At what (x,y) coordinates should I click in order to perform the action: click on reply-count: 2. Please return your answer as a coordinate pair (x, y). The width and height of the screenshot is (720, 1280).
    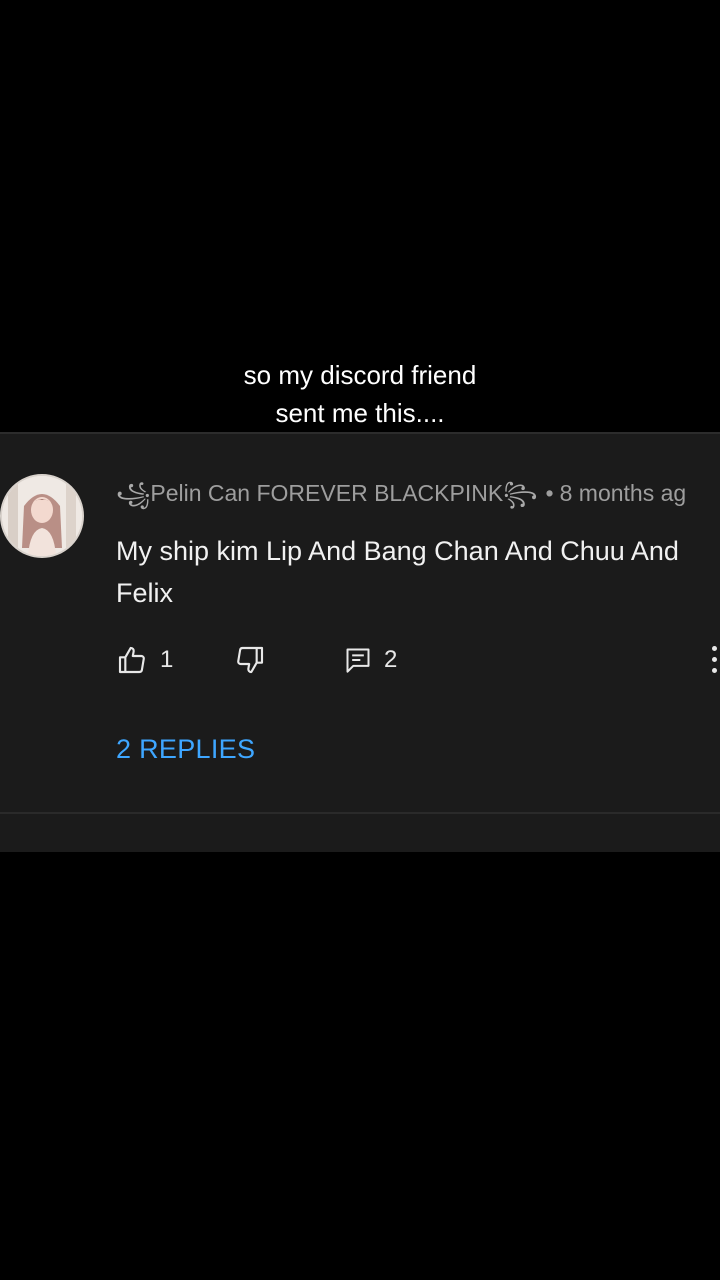
    Looking at the image, I should click on (391, 659).